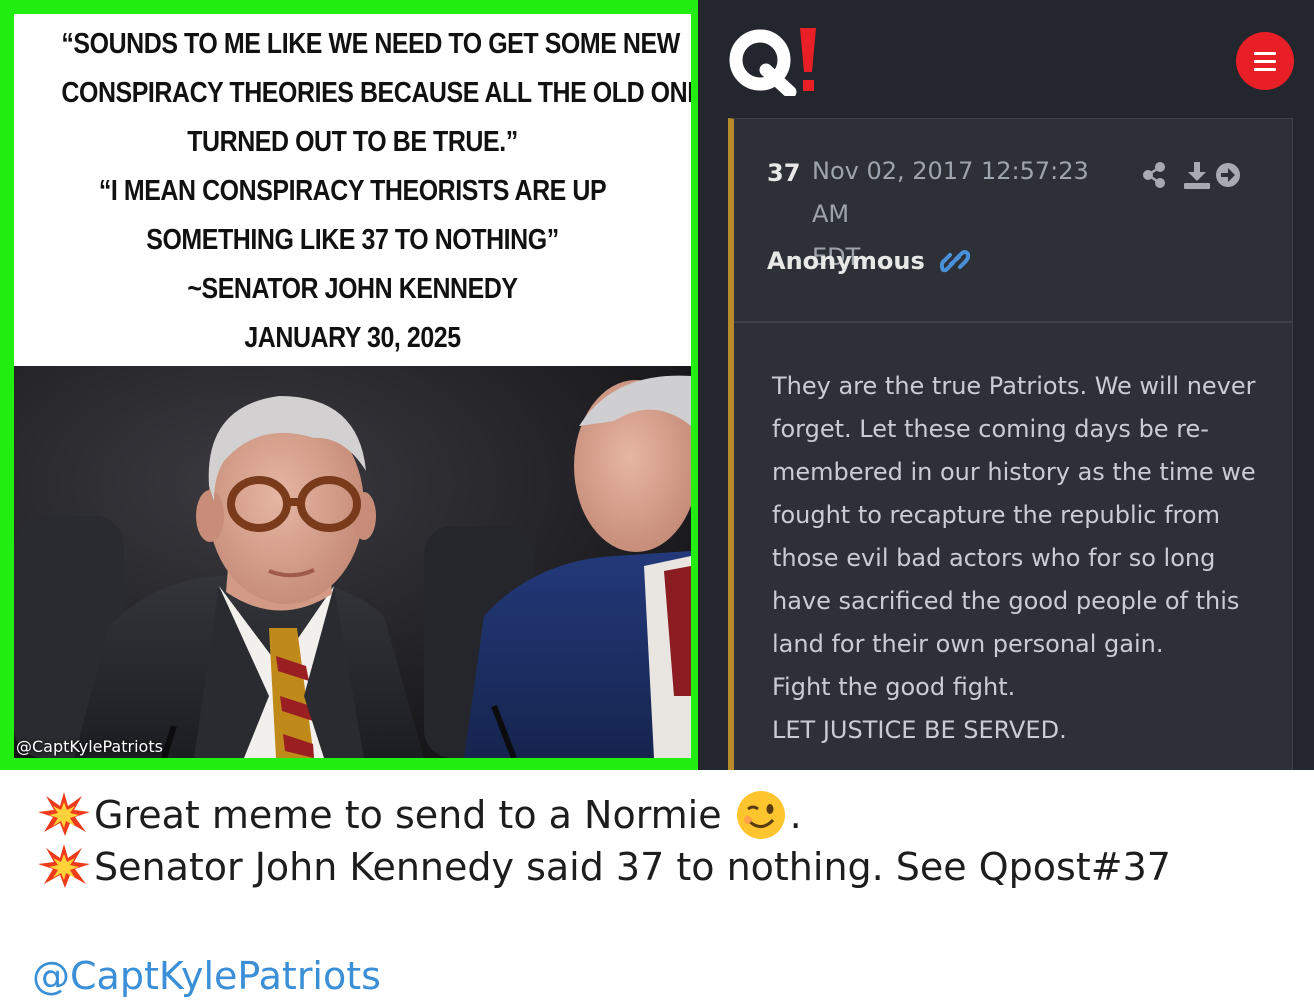 This screenshot has height=1004, width=1314. What do you see at coordinates (894, 687) in the screenshot?
I see `post-body-line: Fight the good fight.` at bounding box center [894, 687].